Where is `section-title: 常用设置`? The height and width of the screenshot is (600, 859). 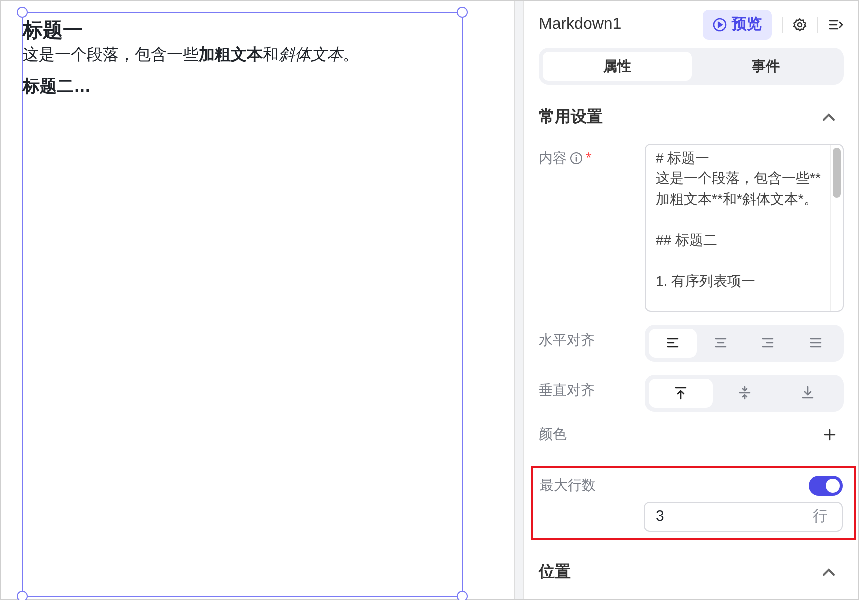 section-title: 常用设置 is located at coordinates (571, 118).